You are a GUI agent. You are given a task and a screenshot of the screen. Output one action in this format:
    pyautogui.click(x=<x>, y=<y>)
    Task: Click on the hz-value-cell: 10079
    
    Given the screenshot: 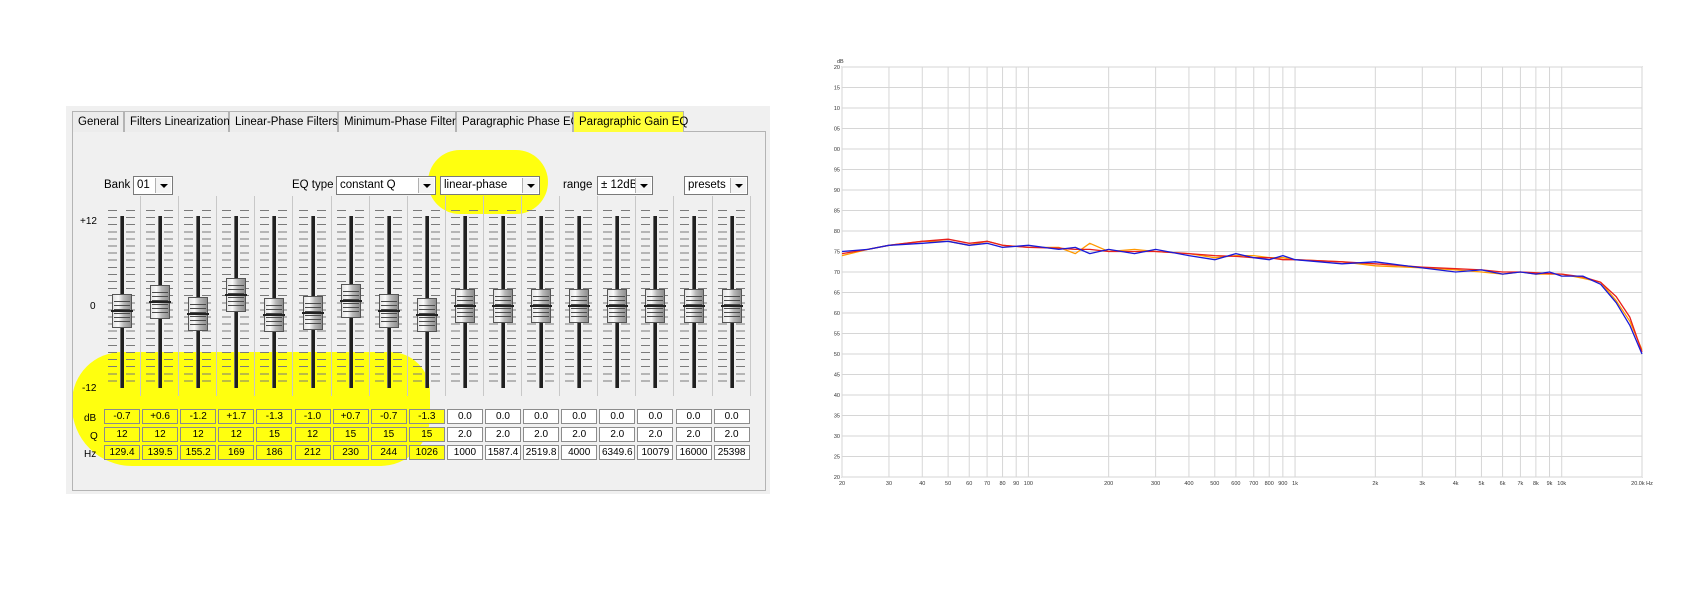 What is the action you would take?
    pyautogui.click(x=655, y=452)
    